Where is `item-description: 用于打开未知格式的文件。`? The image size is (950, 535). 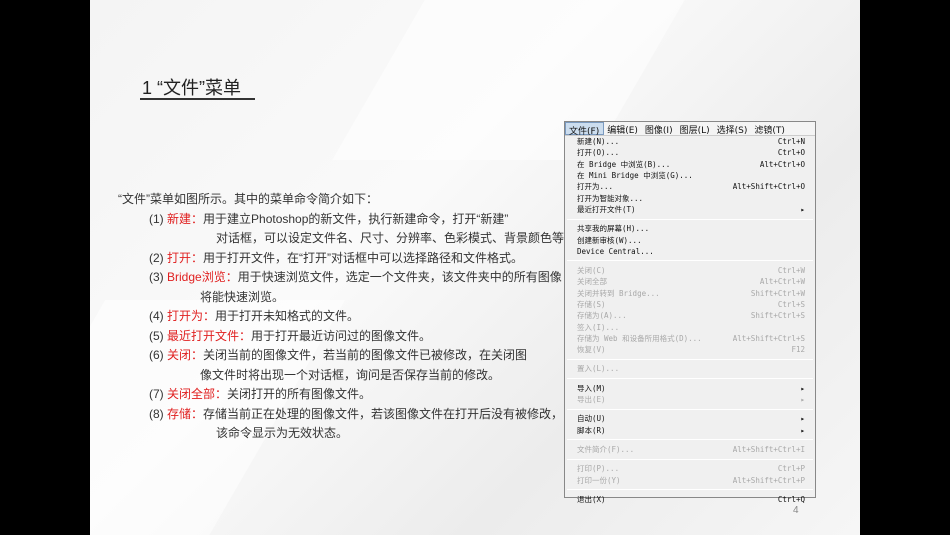 item-description: 用于打开未知格式的文件。 is located at coordinates (287, 316).